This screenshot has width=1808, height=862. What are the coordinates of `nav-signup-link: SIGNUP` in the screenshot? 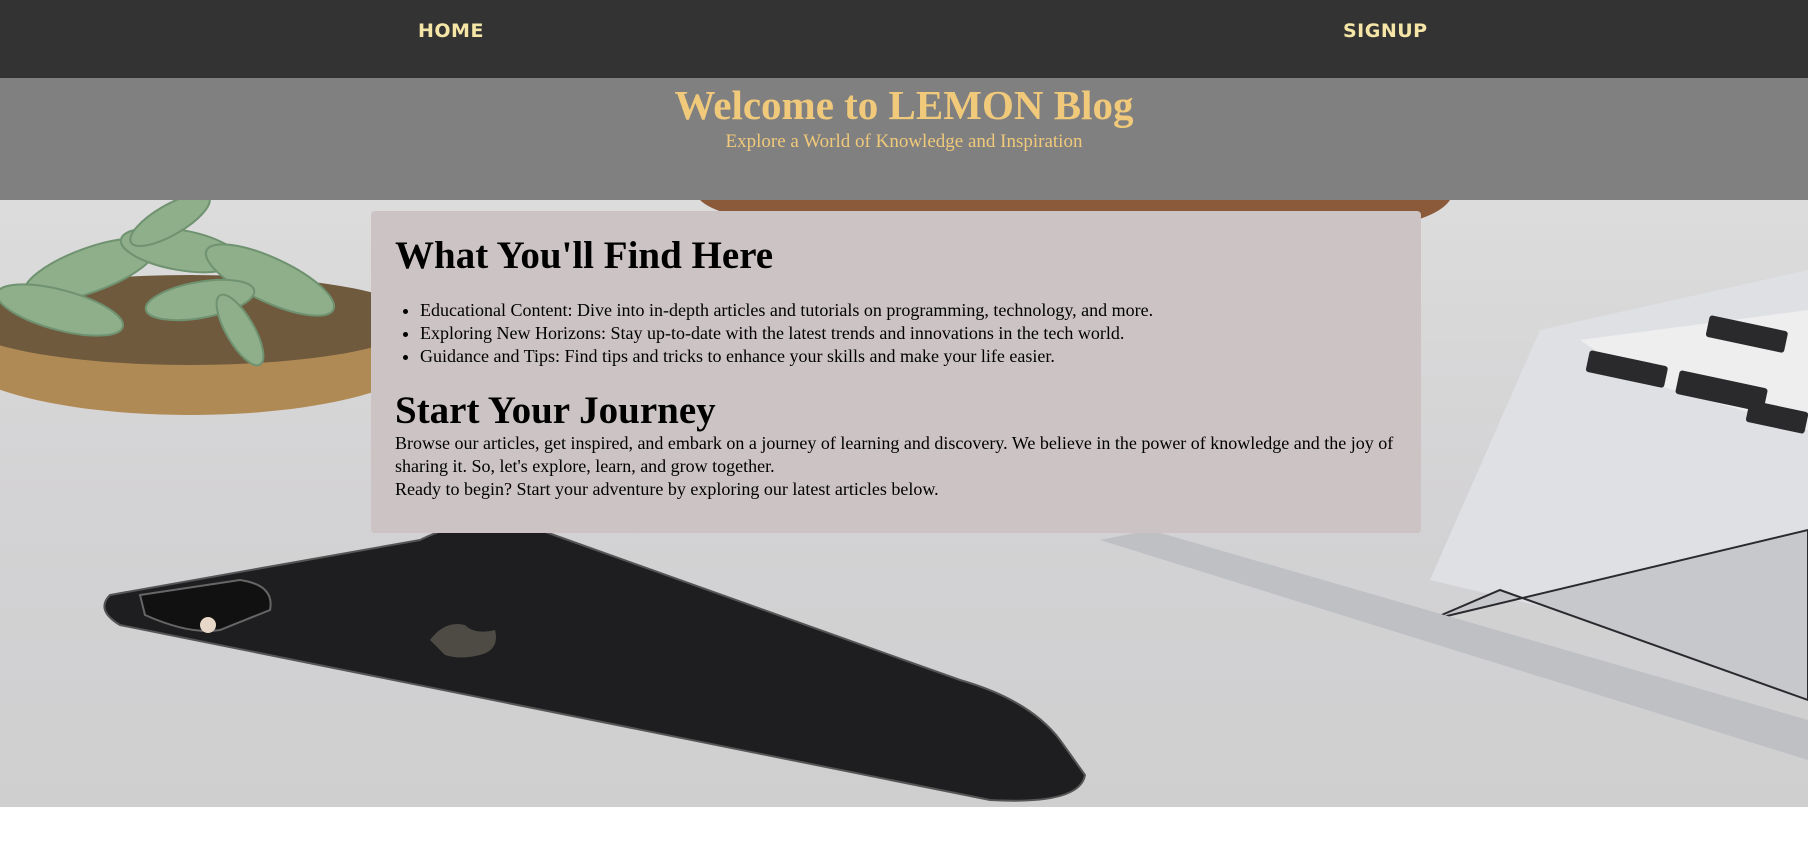 It's located at (1385, 31).